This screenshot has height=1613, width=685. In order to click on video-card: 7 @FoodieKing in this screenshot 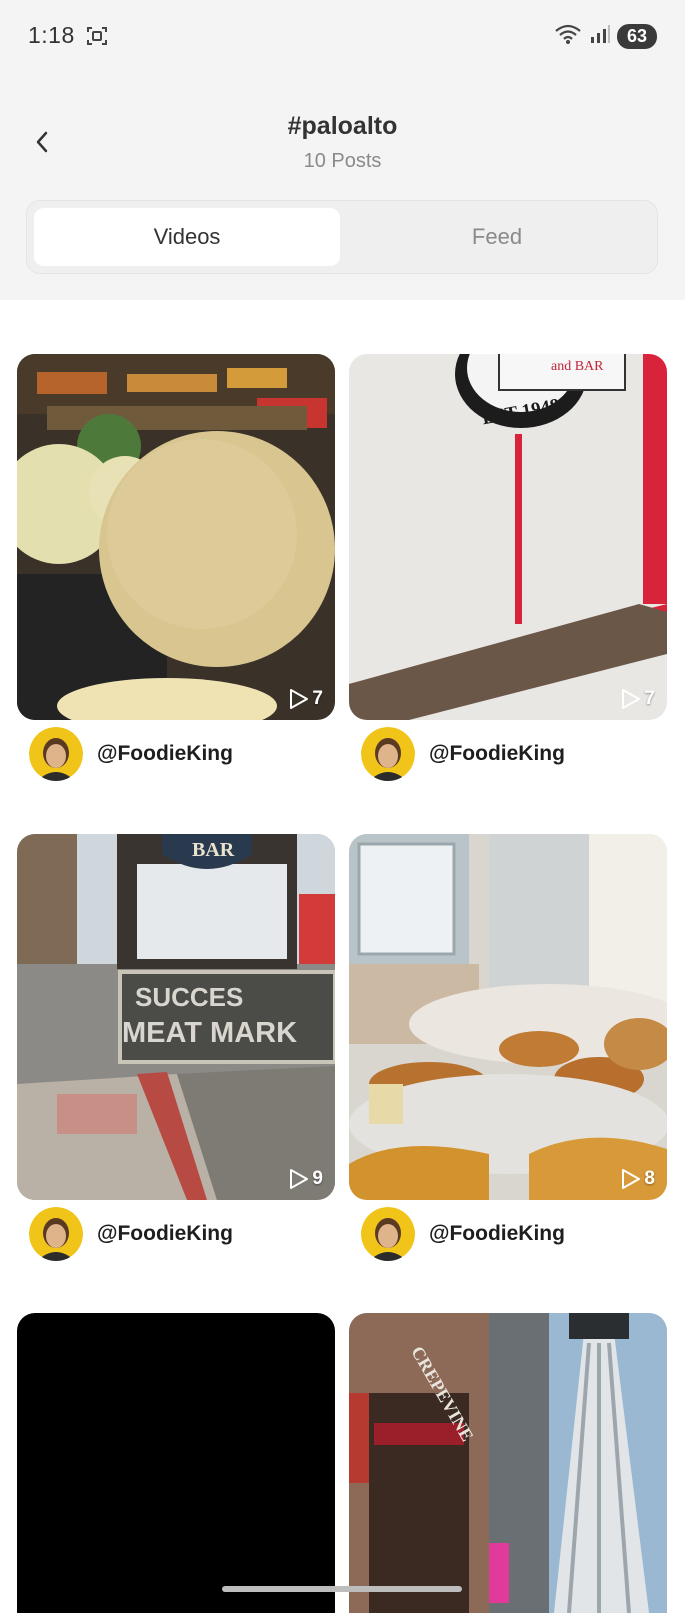, I will do `click(176, 567)`.